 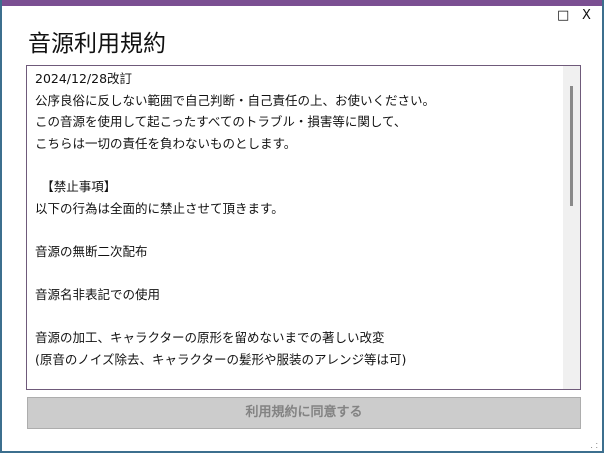 What do you see at coordinates (76, 186) in the screenshot?
I see `terms-line: 【禁止事項】` at bounding box center [76, 186].